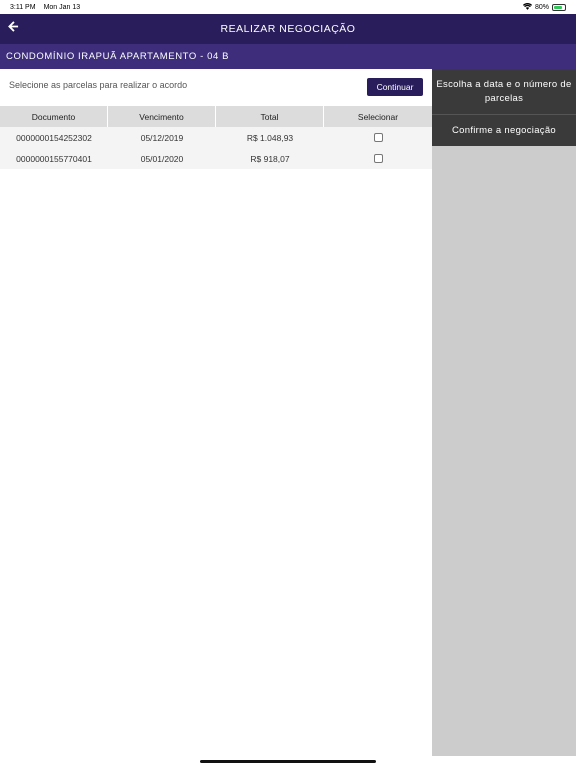 The height and width of the screenshot is (768, 576). Describe the element at coordinates (62, 7) in the screenshot. I see `status-date: Mon Jan 13` at that location.